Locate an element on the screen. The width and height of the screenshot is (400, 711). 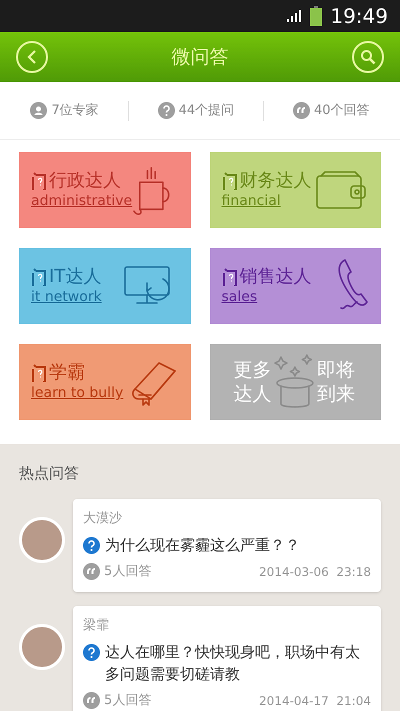
question-text: 达人在哪里？快快现身吧，职场中有太多问题需要切磋请教 is located at coordinates (233, 663).